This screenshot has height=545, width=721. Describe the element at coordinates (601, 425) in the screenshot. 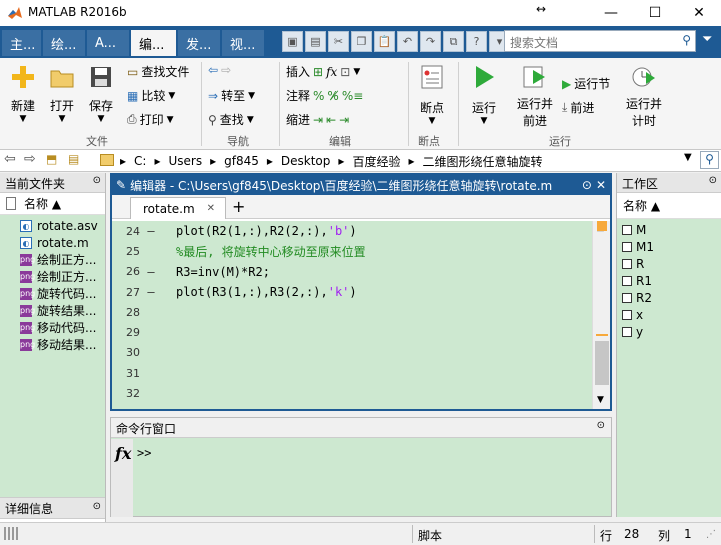

I see `command-menu-icon: ⊙` at that location.